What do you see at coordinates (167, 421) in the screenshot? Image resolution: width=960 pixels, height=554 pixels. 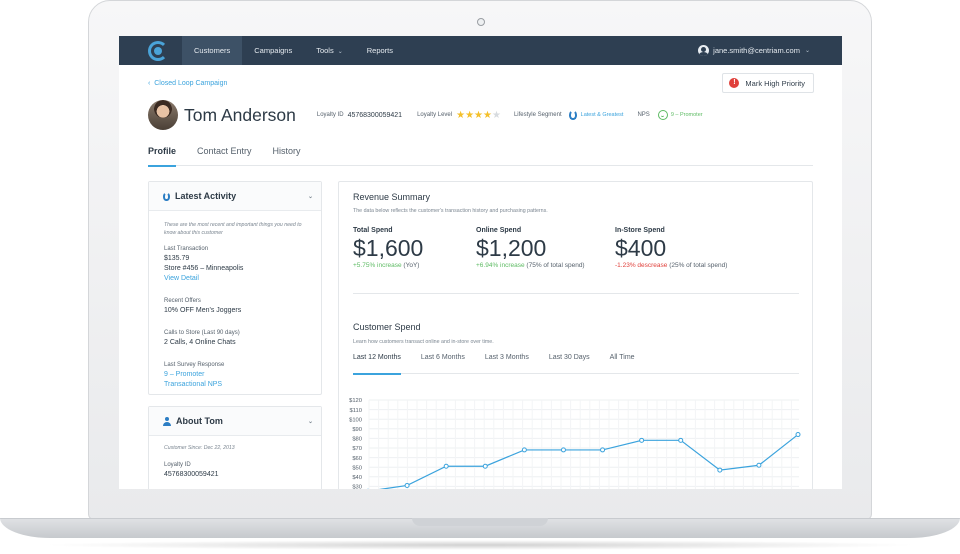 I see `person-icon` at bounding box center [167, 421].